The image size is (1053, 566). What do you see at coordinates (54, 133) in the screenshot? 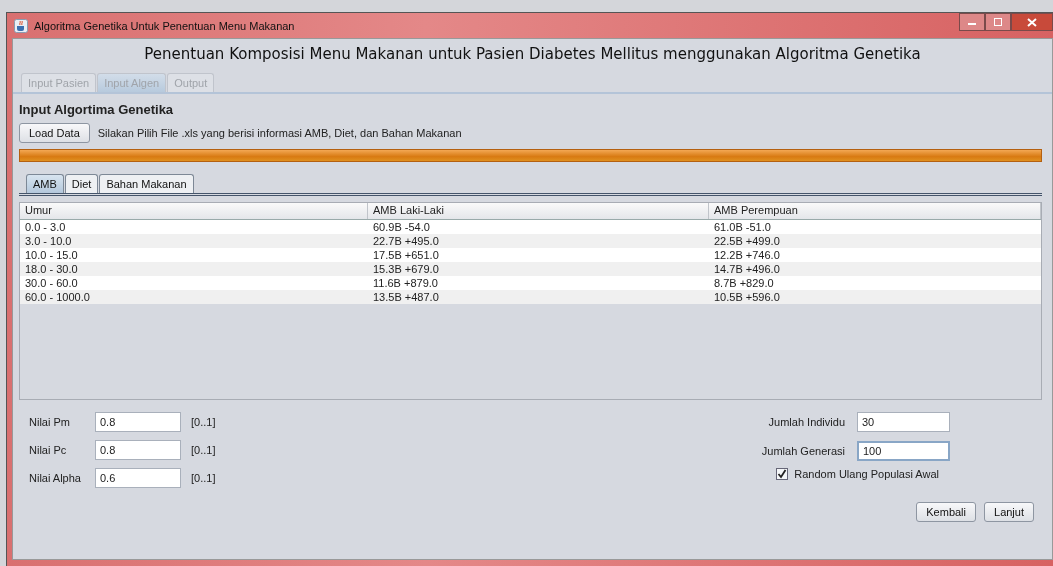
I see `load-data-button: Load Data` at bounding box center [54, 133].